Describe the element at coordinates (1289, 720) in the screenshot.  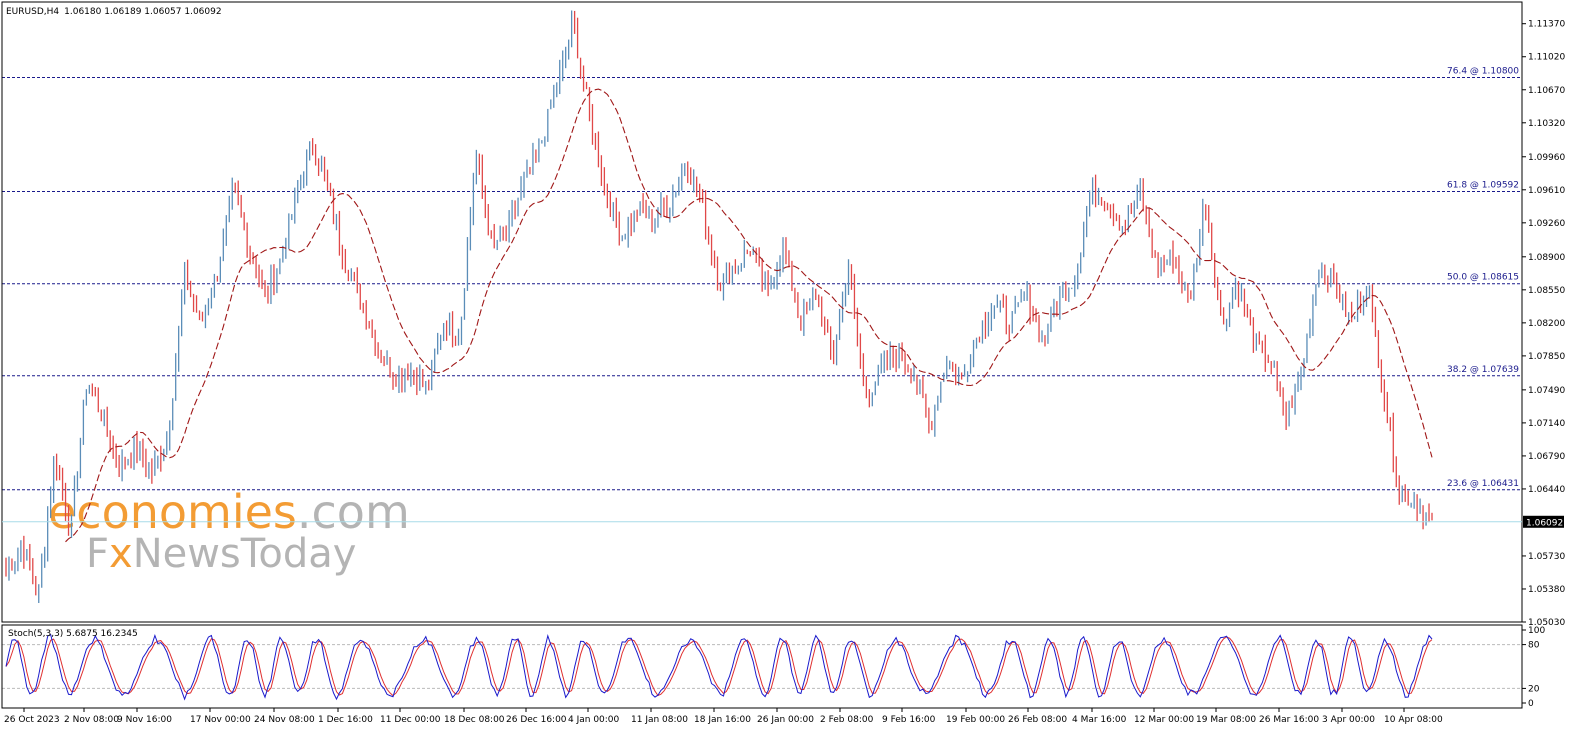
I see `x-tick-label: 26 Mar 16:00` at that location.